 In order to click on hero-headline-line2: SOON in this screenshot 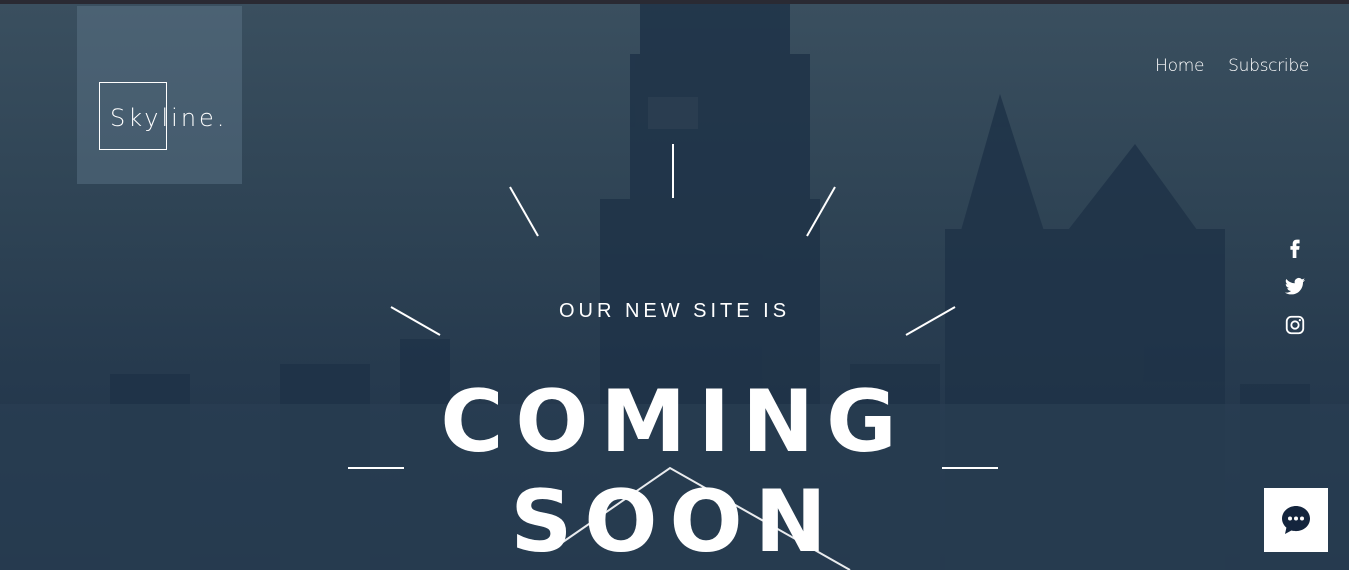, I will do `click(674, 521)`.